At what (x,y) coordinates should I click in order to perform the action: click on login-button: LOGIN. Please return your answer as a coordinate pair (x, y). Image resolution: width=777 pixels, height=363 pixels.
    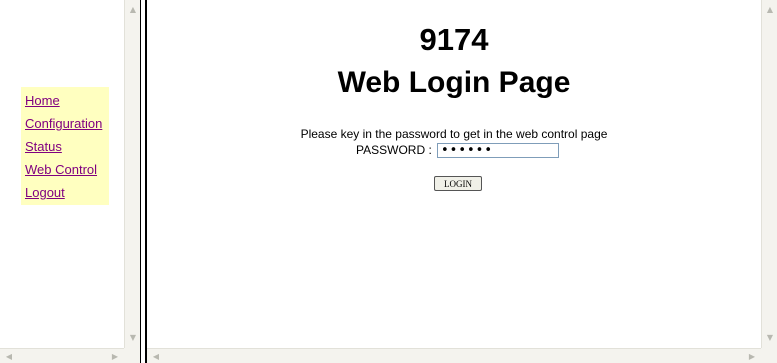
    Looking at the image, I should click on (458, 183).